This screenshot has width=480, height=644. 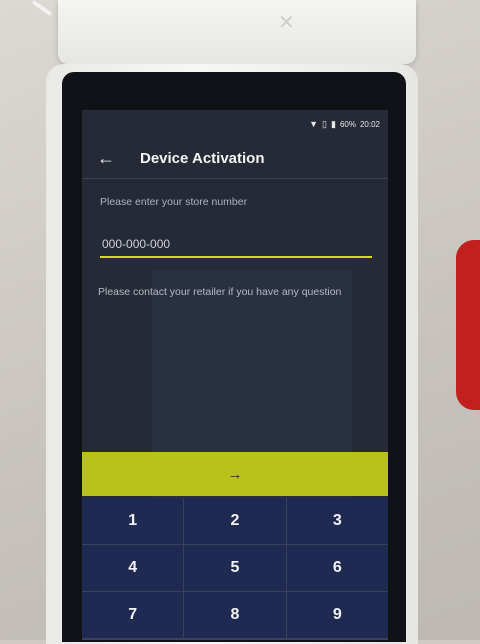 I want to click on key-4: 4, so click(x=133, y=568).